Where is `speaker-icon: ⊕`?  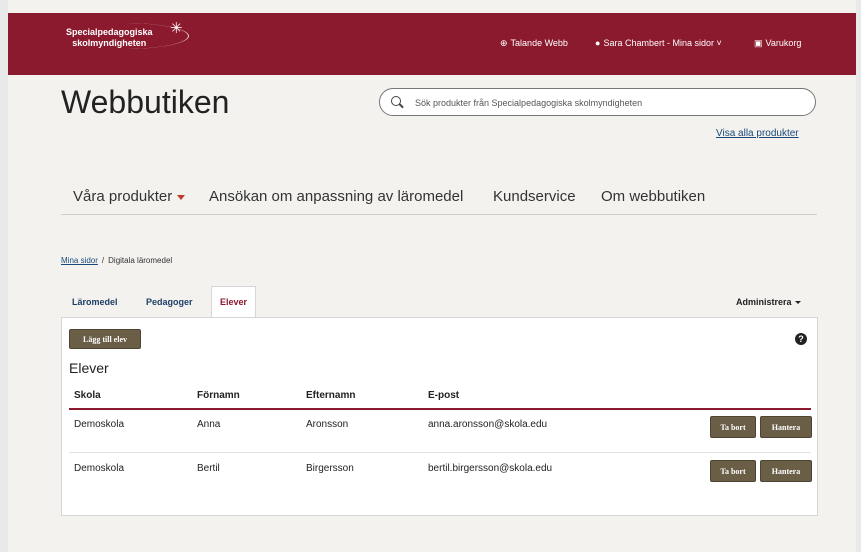
speaker-icon: ⊕ is located at coordinates (504, 43).